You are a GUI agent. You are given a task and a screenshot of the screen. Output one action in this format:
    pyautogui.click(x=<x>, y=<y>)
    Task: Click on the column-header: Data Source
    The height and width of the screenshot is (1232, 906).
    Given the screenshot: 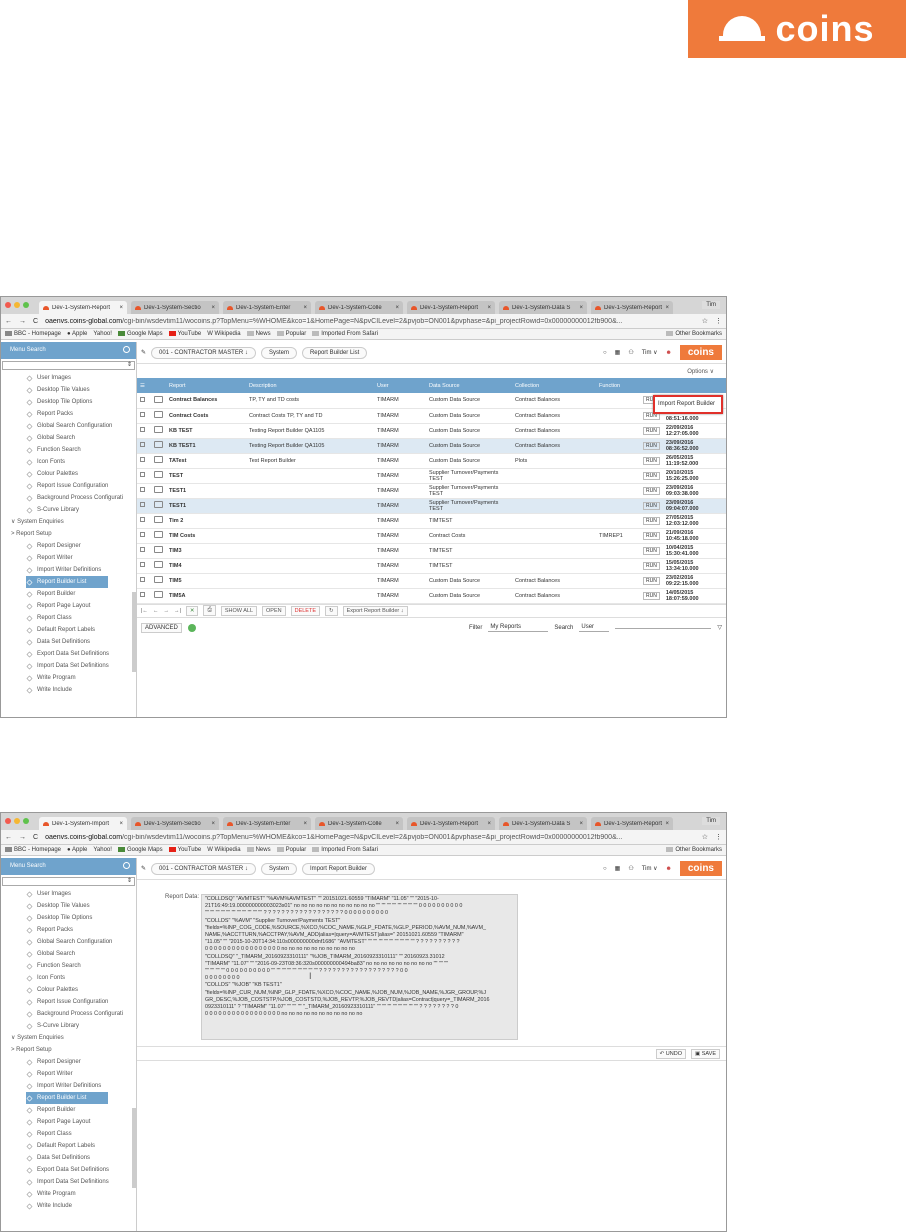 What is the action you would take?
    pyautogui.click(x=469, y=385)
    